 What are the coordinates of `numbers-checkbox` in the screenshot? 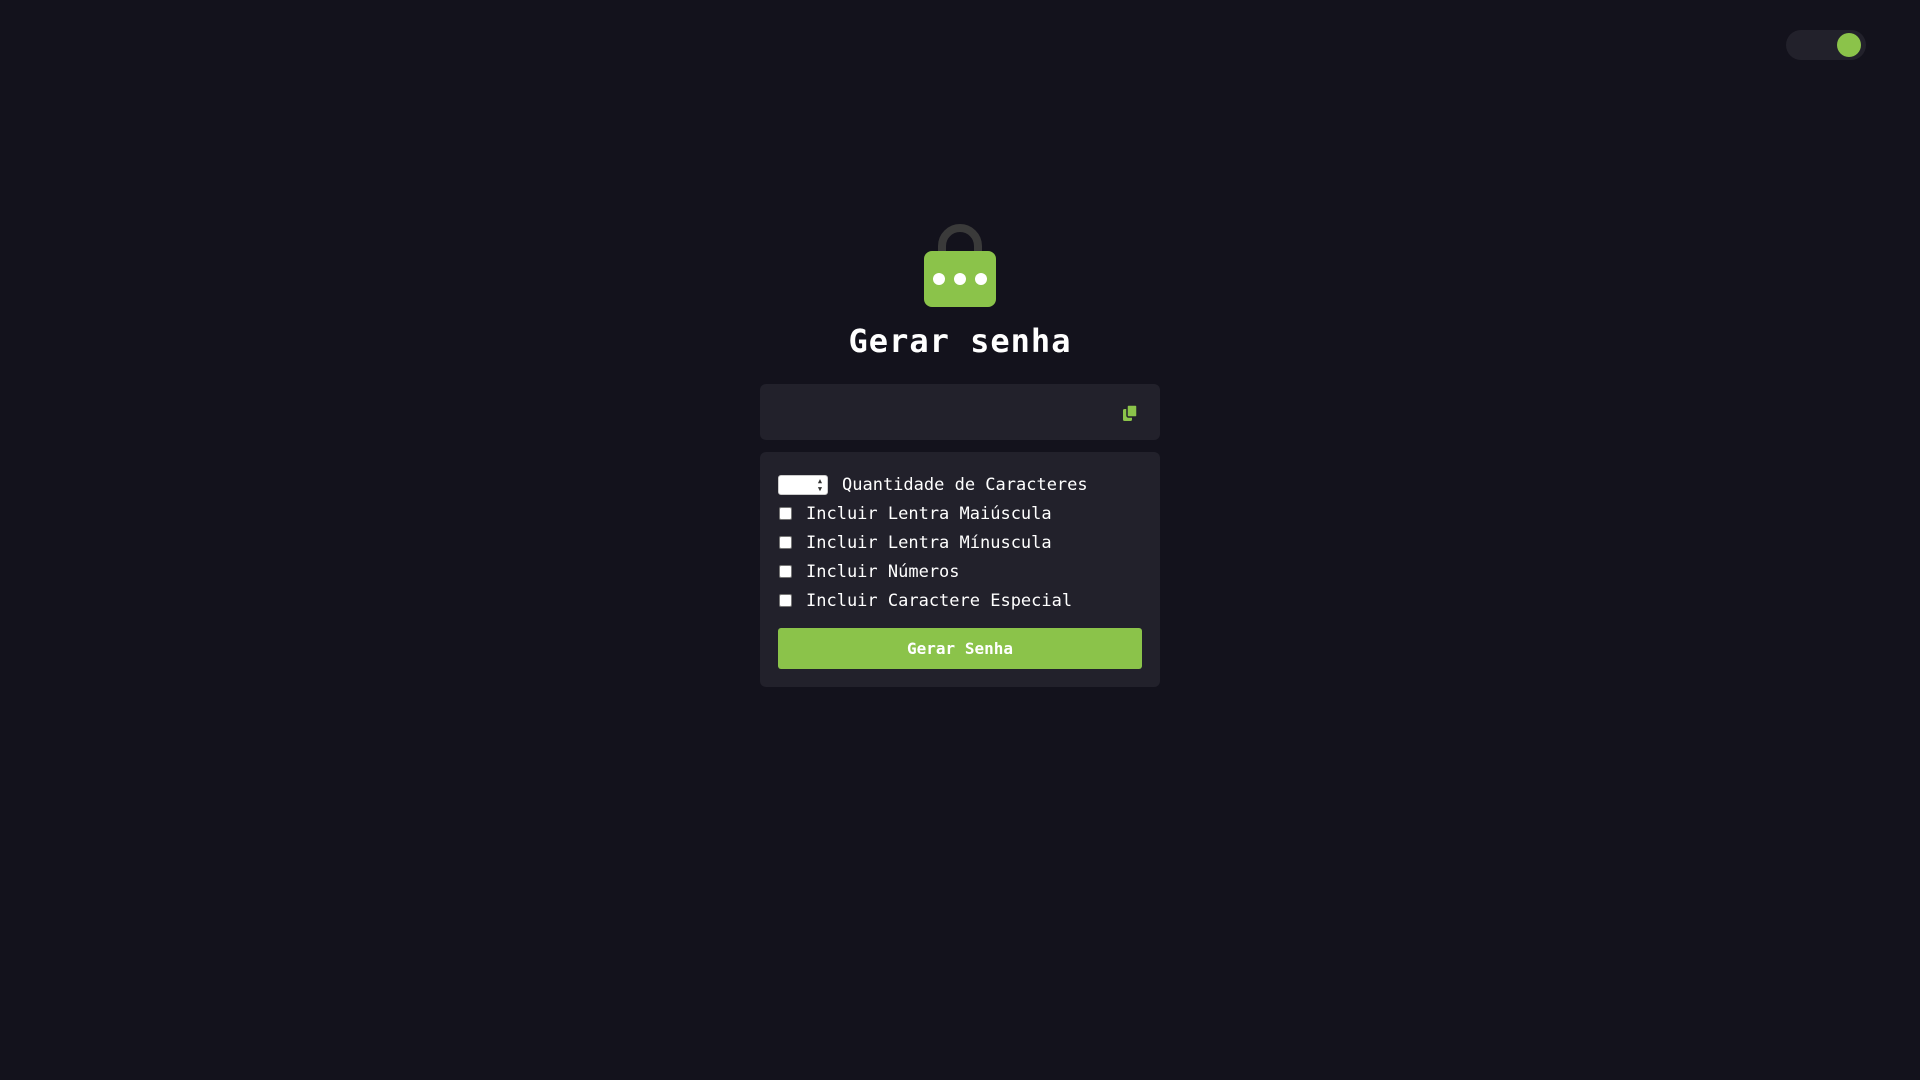 It's located at (785, 571).